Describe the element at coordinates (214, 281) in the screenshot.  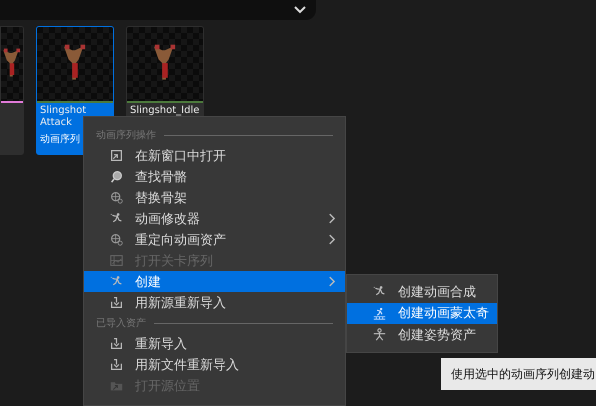
I see `menu-item: 创建` at that location.